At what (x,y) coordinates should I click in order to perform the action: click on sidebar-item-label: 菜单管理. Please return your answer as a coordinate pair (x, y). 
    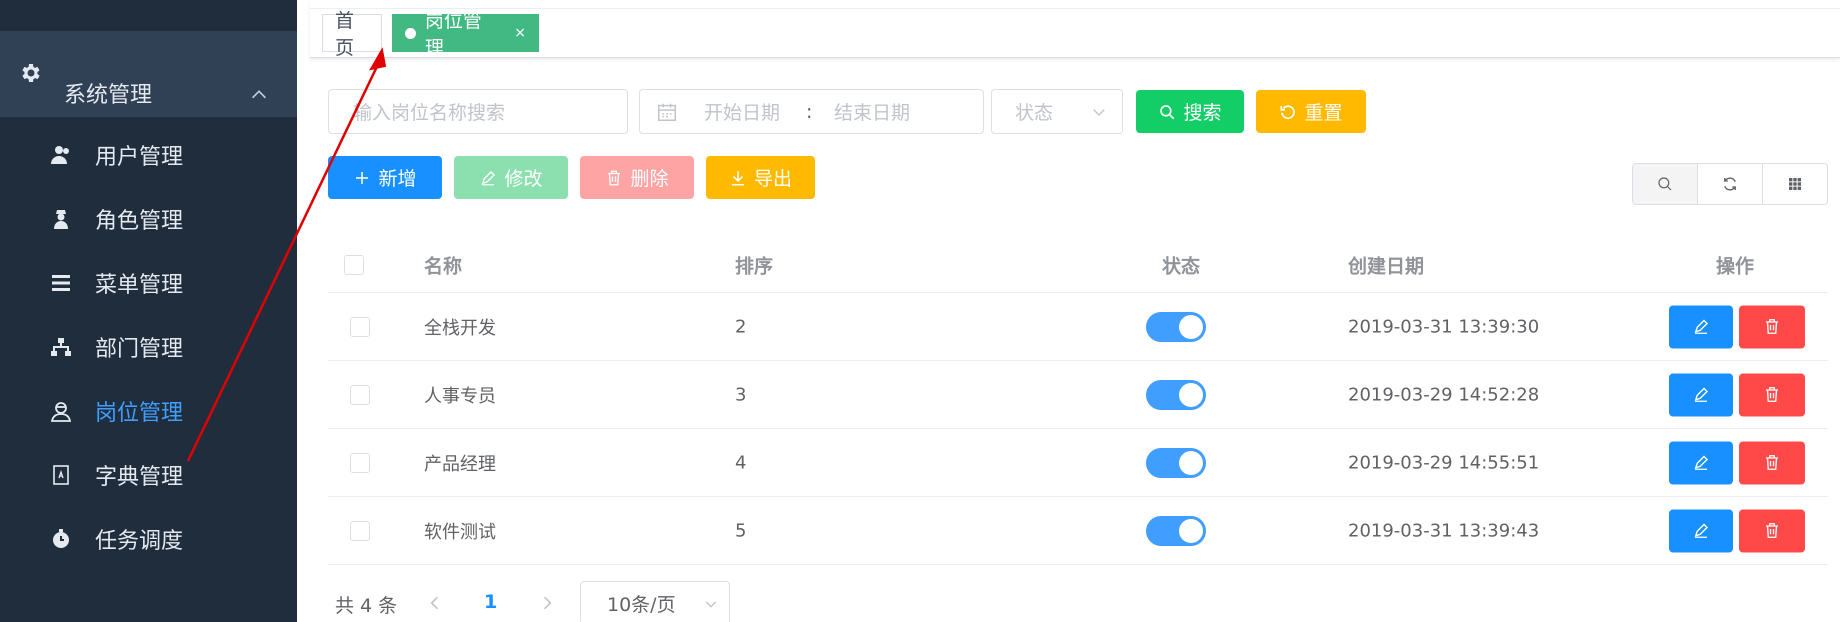
    Looking at the image, I should click on (139, 285).